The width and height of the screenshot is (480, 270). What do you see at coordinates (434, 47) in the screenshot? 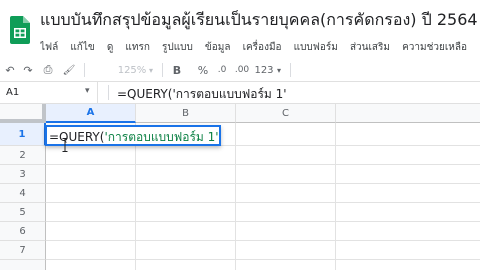
I see `menu-help: ความช่วยเหลือ` at bounding box center [434, 47].